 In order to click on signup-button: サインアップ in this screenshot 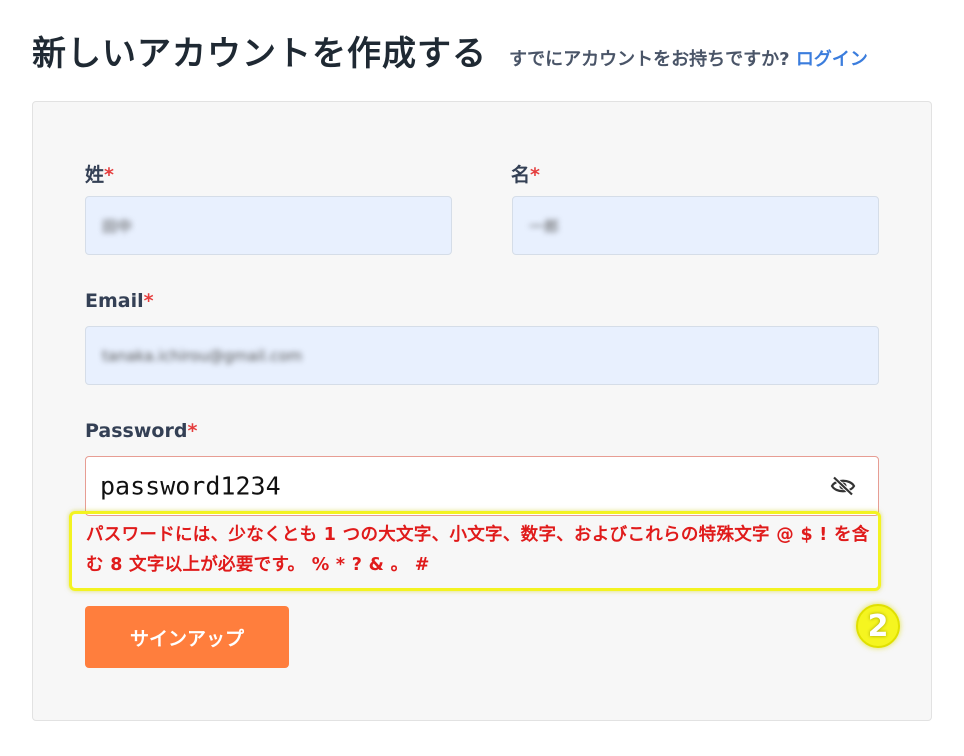, I will do `click(187, 637)`.